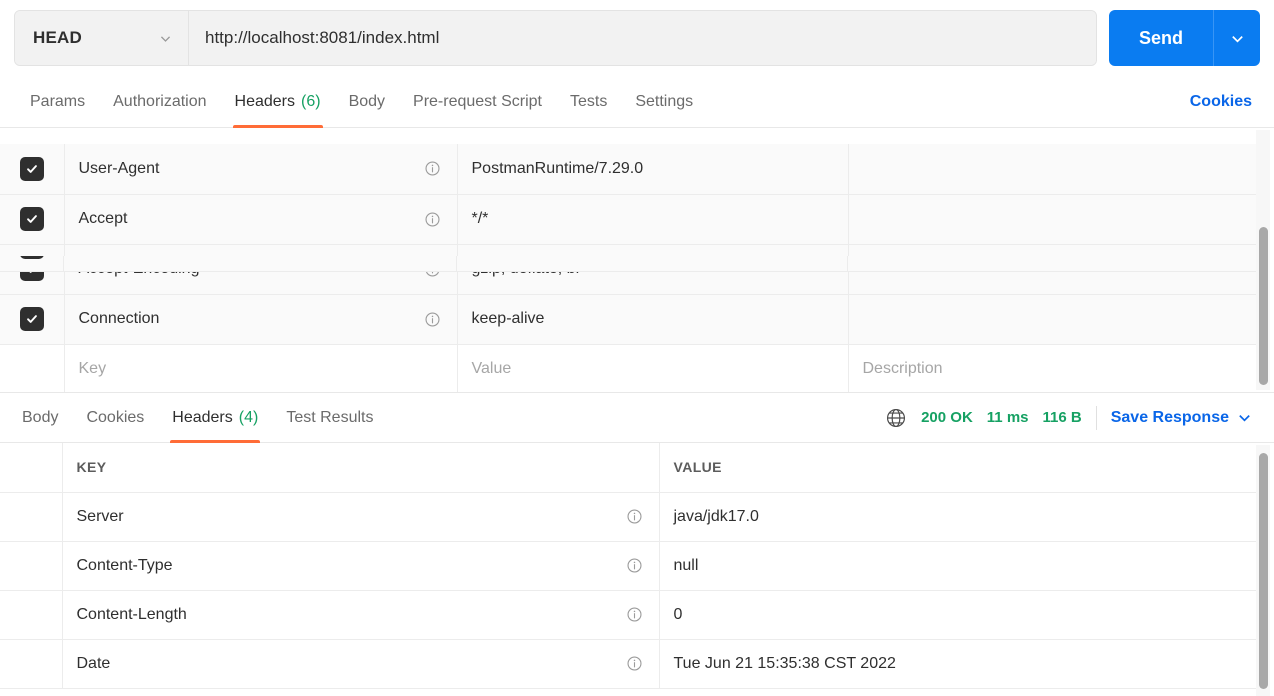 The height and width of the screenshot is (696, 1274). Describe the element at coordinates (678, 614) in the screenshot. I see `header-value: 0` at that location.